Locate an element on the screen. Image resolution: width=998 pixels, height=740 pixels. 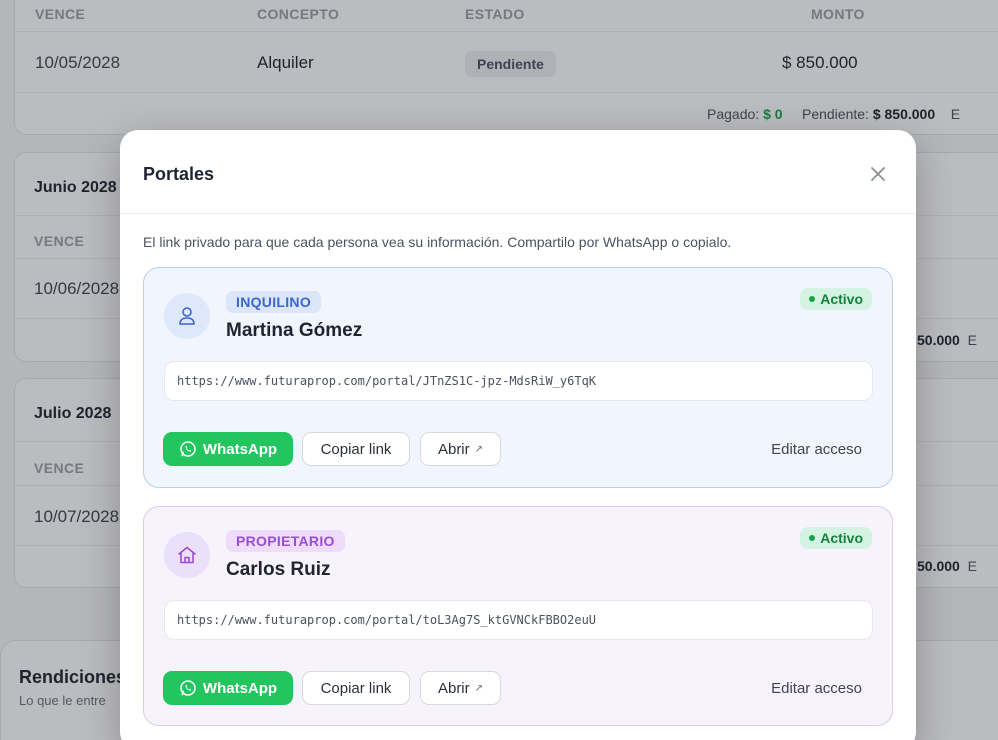
modal-title: Portales is located at coordinates (179, 174).